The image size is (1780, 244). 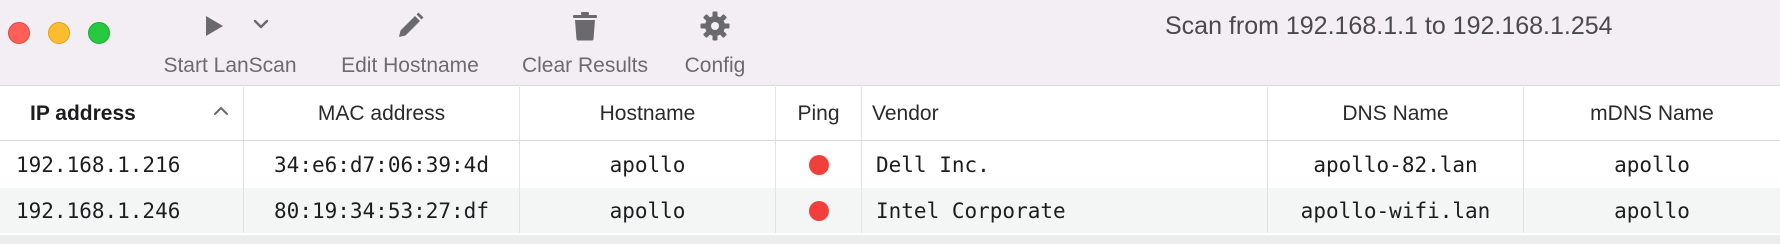 What do you see at coordinates (819, 114) in the screenshot?
I see `column-header-ping: Ping` at bounding box center [819, 114].